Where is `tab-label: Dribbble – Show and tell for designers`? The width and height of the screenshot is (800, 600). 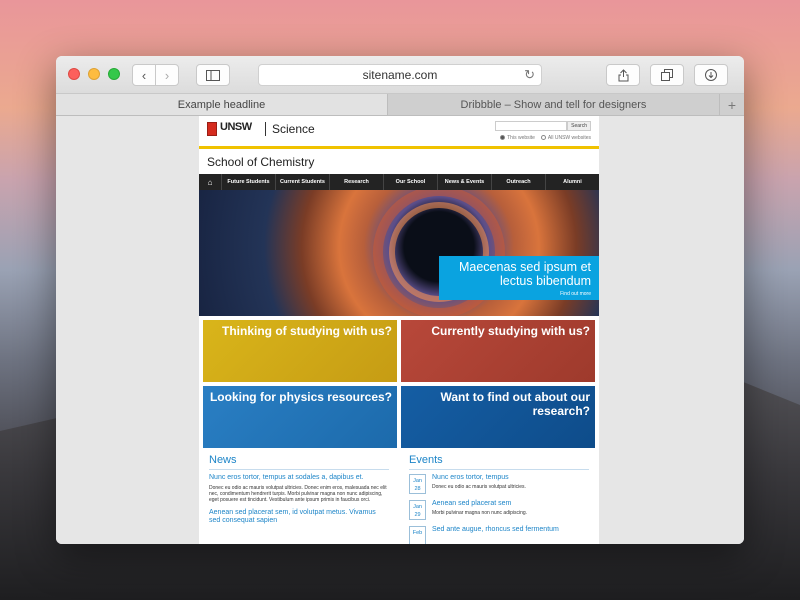
tab-label: Dribbble – Show and tell for designers is located at coordinates (553, 104).